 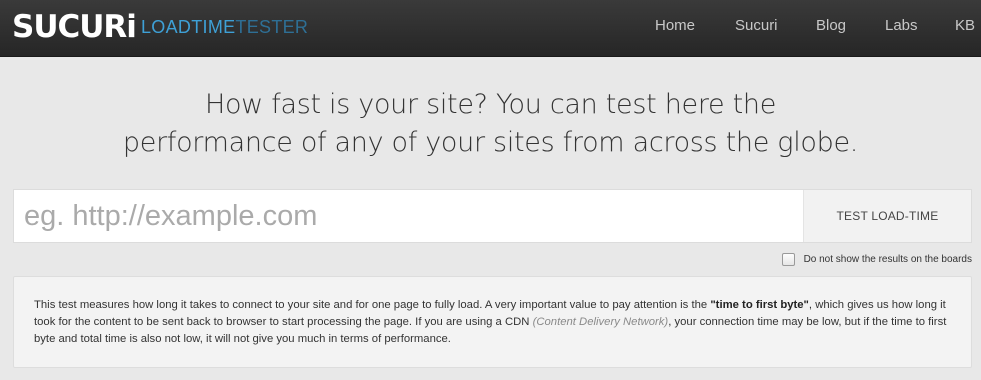 What do you see at coordinates (675, 26) in the screenshot?
I see `nav-home-link: Home` at bounding box center [675, 26].